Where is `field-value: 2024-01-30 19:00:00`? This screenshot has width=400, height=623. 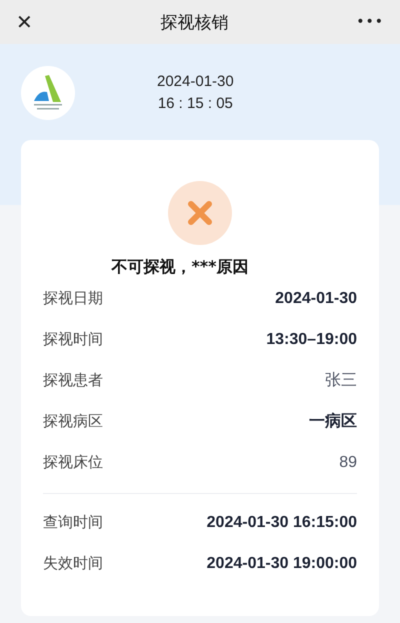 field-value: 2024-01-30 19:00:00 is located at coordinates (281, 563).